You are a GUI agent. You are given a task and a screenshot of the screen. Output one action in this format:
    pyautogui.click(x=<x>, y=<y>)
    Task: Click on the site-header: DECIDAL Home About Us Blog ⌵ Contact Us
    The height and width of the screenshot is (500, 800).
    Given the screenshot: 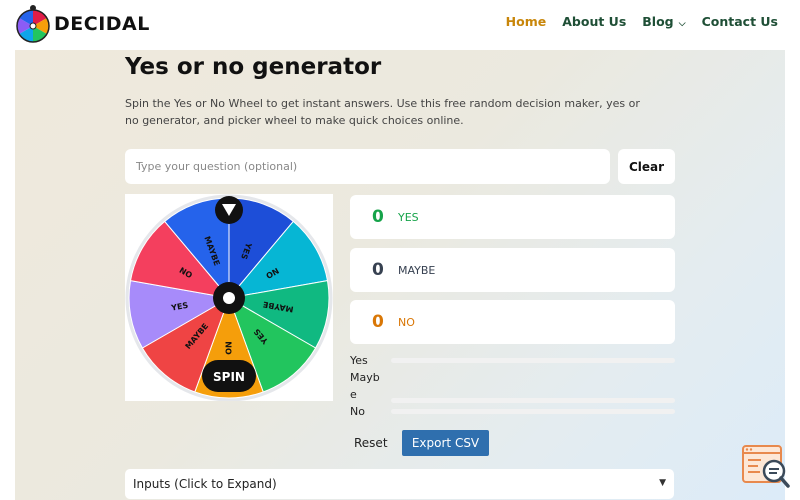 What is the action you would take?
    pyautogui.click(x=400, y=25)
    